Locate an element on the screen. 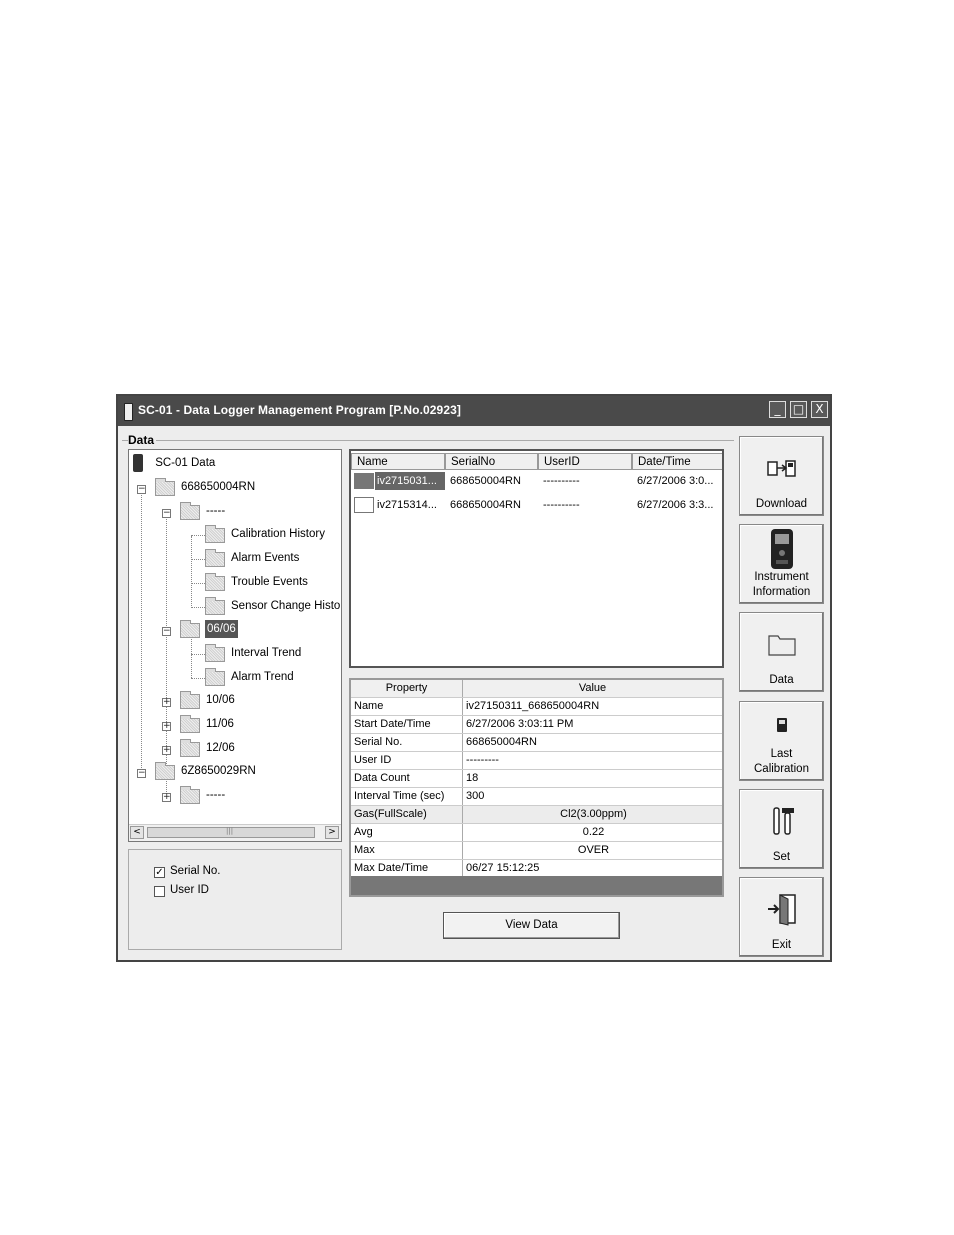  property-name: Gas(FullScale) is located at coordinates (407, 814).